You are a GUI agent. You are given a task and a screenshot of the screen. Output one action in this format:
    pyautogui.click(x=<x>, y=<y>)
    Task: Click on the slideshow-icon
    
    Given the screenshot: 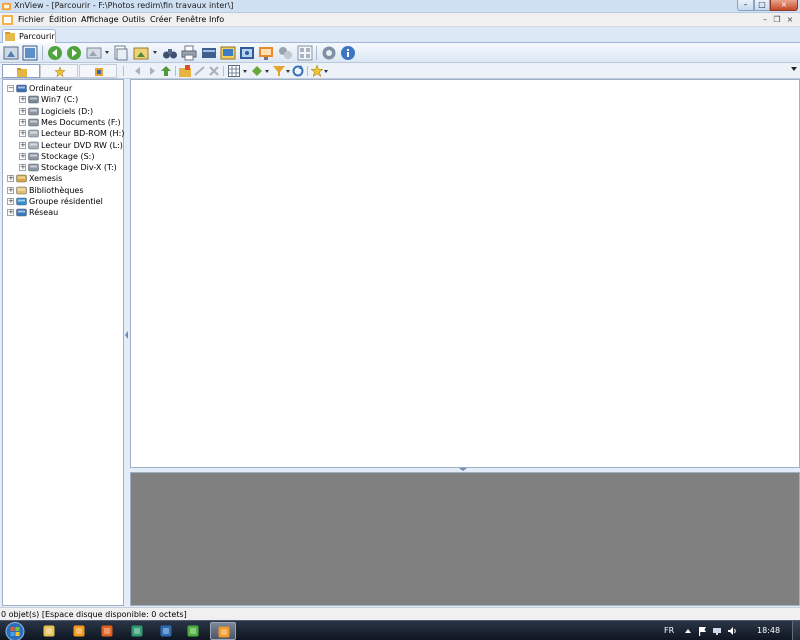 What is the action you would take?
    pyautogui.click(x=228, y=53)
    